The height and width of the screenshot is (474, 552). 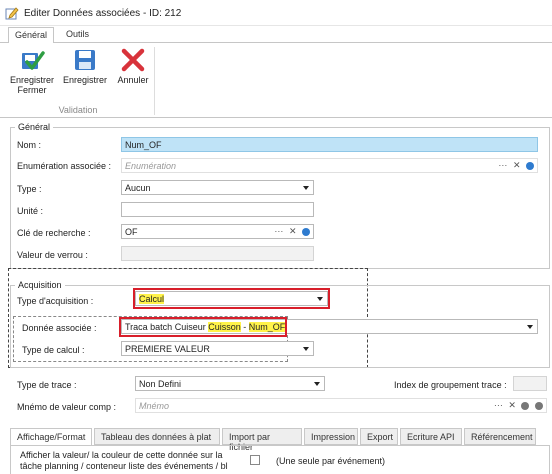 What do you see at coordinates (276, 13) in the screenshot?
I see `title-bar: Editer Données associées - ID: 212` at bounding box center [276, 13].